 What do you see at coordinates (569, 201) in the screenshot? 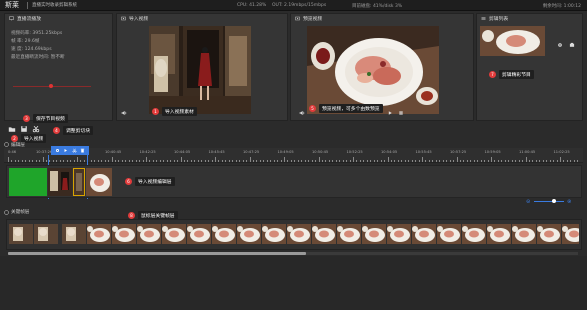
I see `zoom-in-icon` at bounding box center [569, 201].